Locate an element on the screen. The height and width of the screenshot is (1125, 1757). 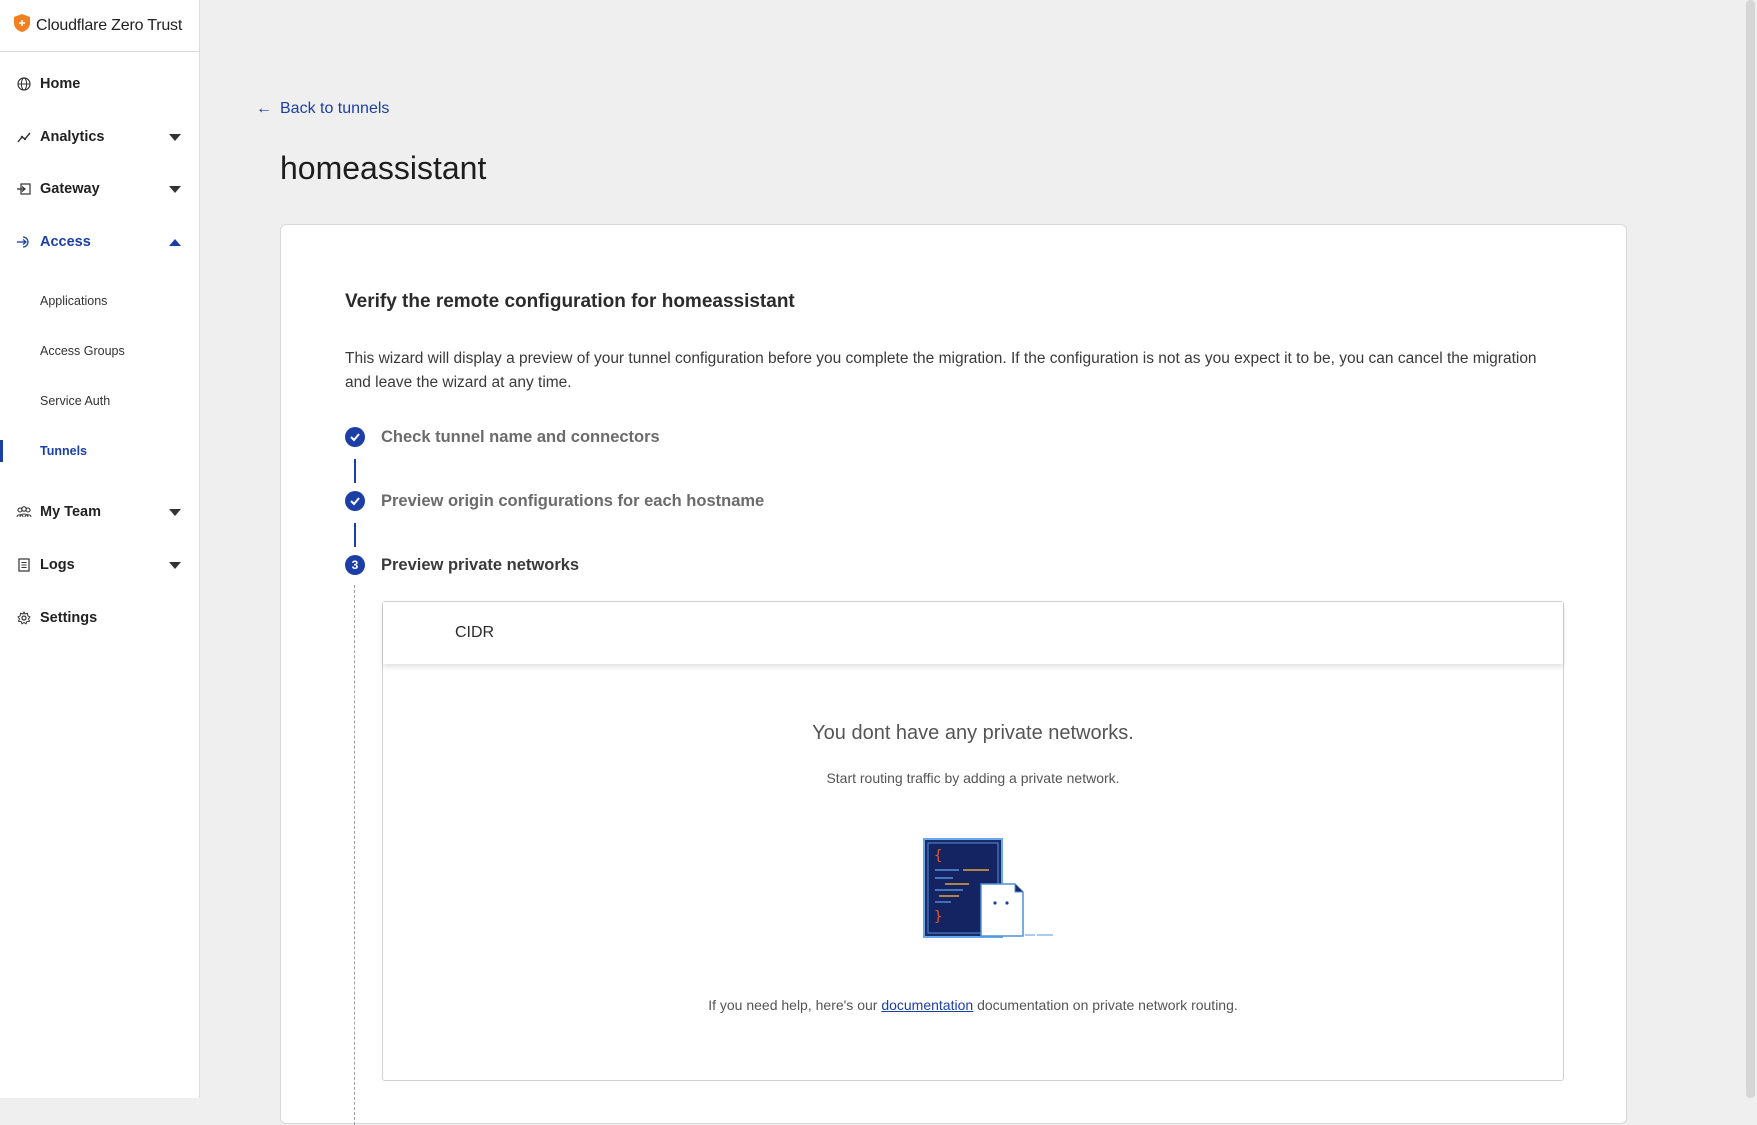
sidebar-subitem-access-groups: Access Groups is located at coordinates (99, 351).